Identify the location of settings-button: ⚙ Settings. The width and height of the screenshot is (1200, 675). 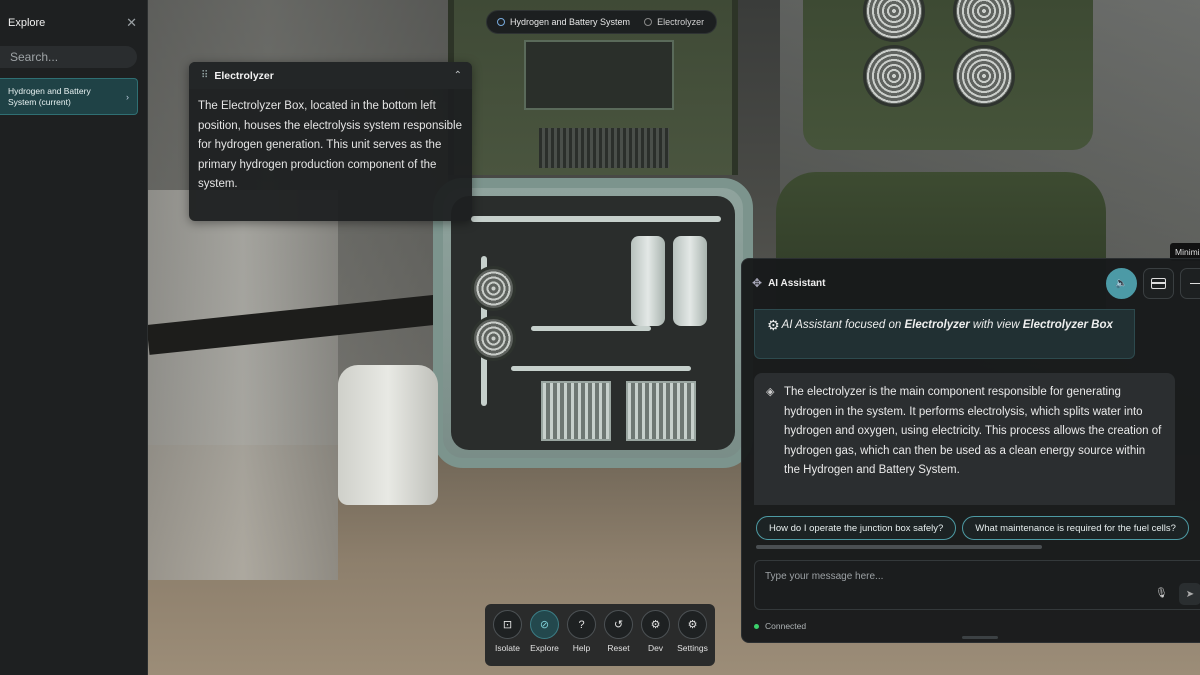
(693, 638).